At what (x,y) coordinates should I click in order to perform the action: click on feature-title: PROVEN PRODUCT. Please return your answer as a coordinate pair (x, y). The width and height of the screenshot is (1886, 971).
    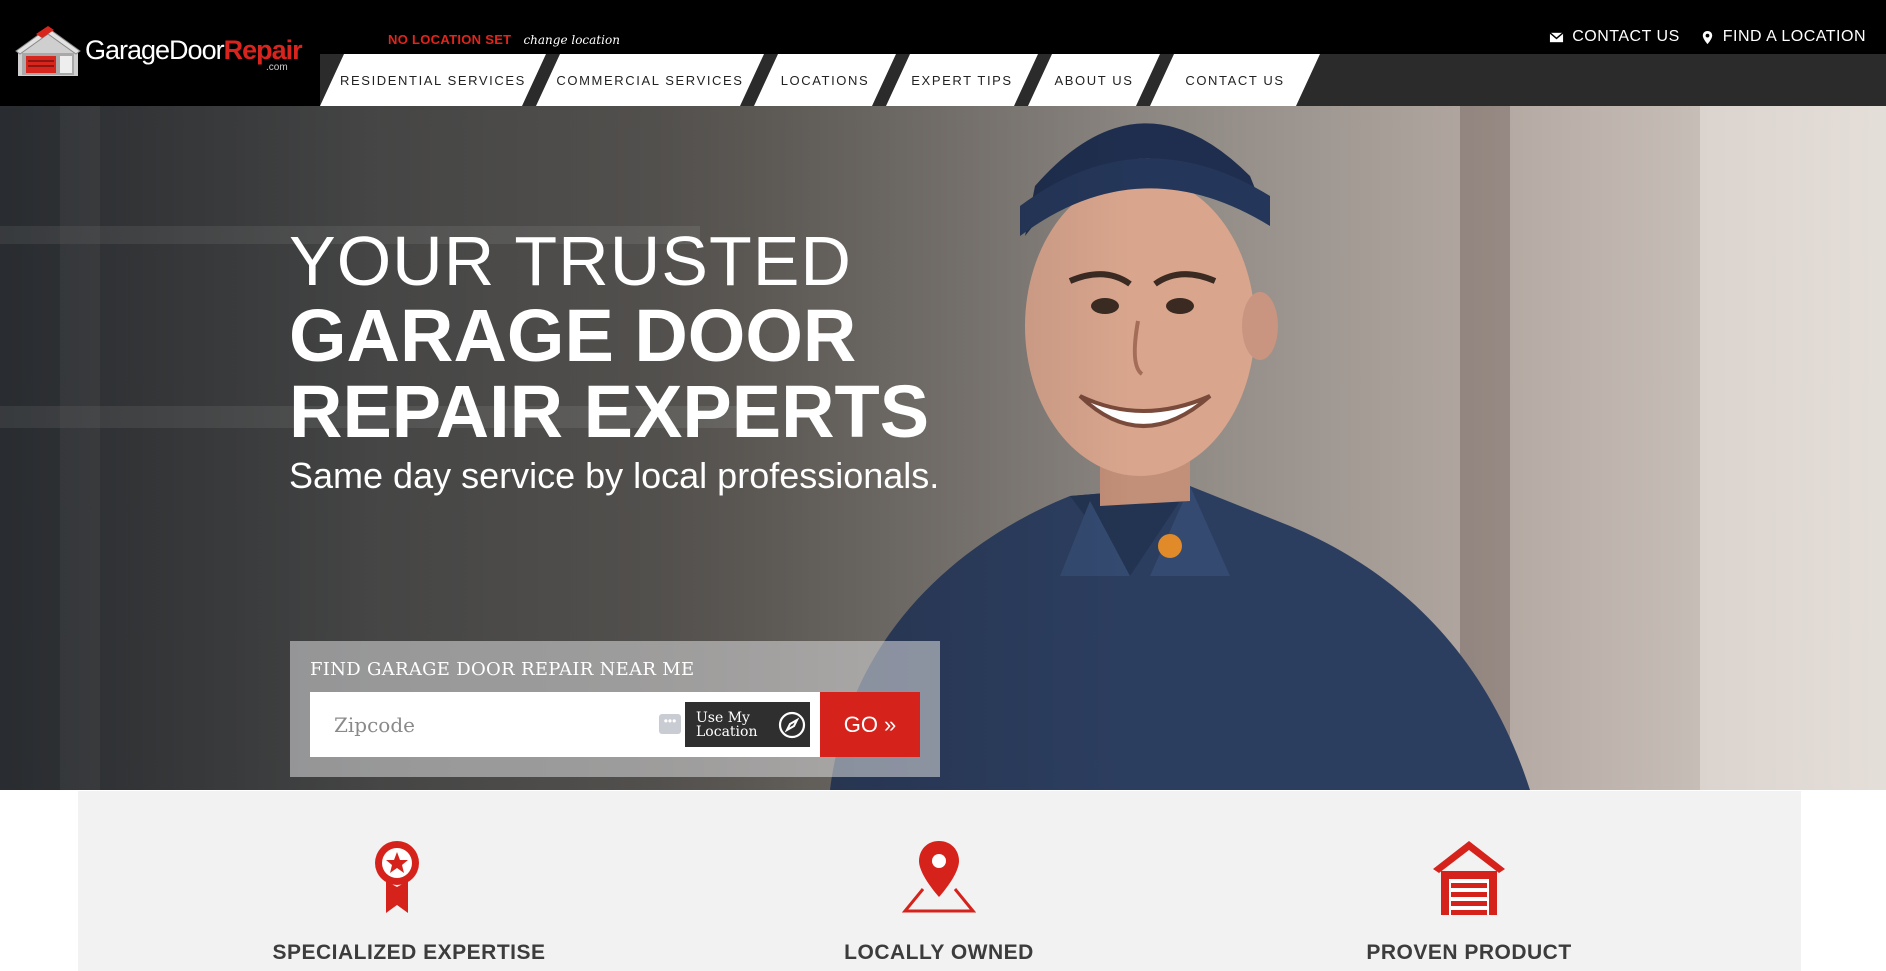
    Looking at the image, I should click on (1469, 952).